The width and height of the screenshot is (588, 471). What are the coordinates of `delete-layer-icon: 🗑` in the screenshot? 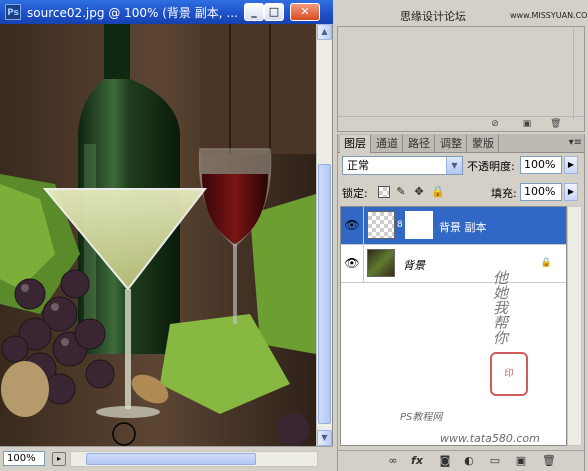 It's located at (549, 461).